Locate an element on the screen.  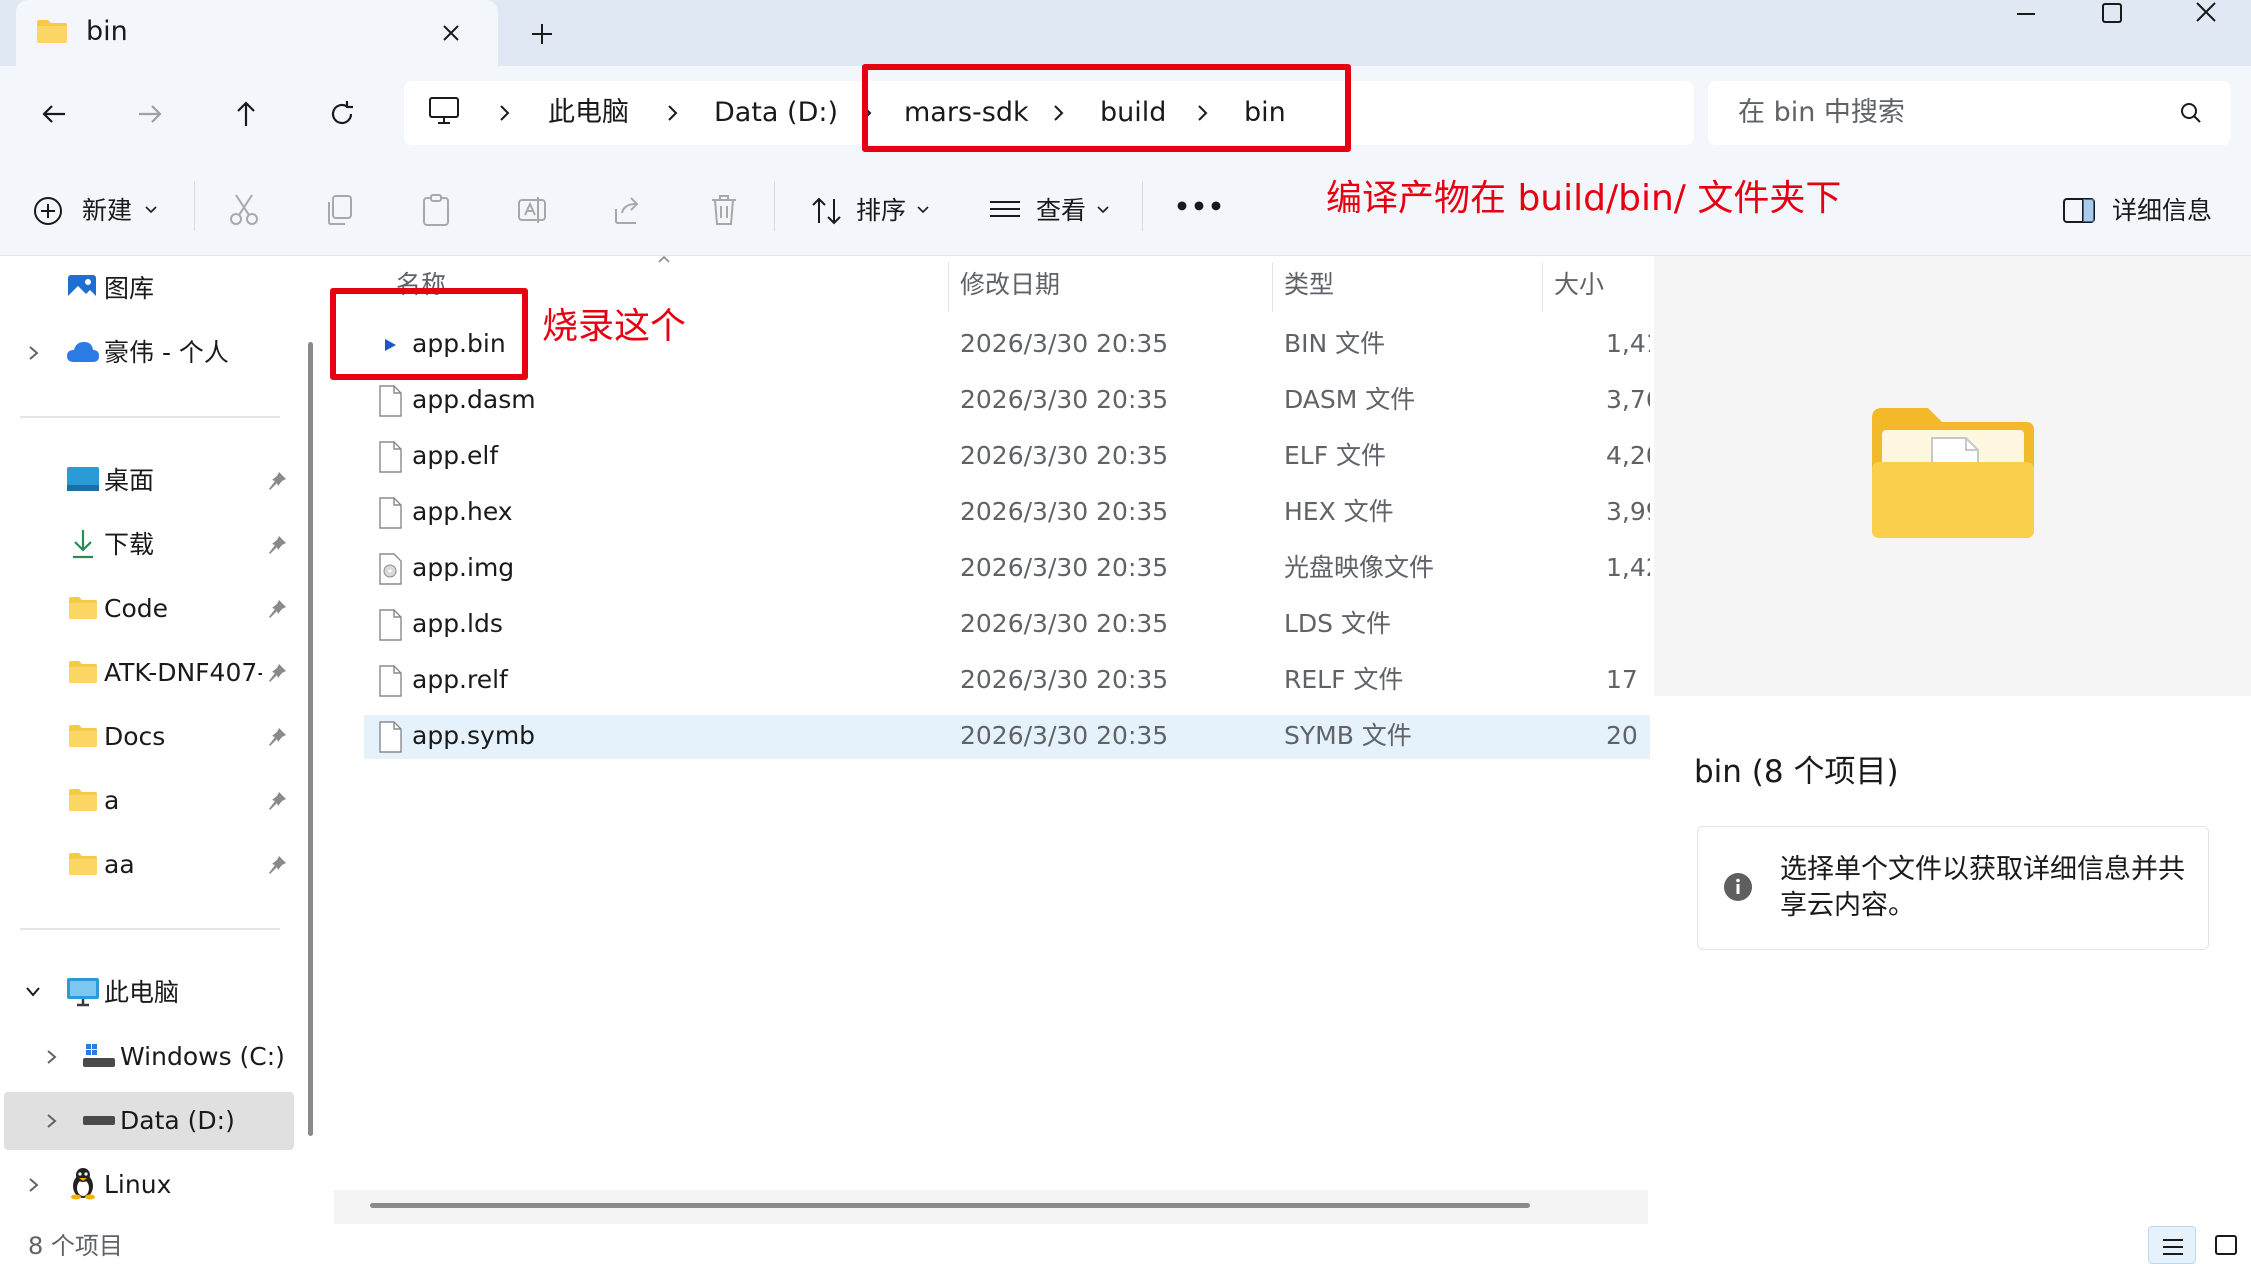
details-view-button is located at coordinates (2172, 1245).